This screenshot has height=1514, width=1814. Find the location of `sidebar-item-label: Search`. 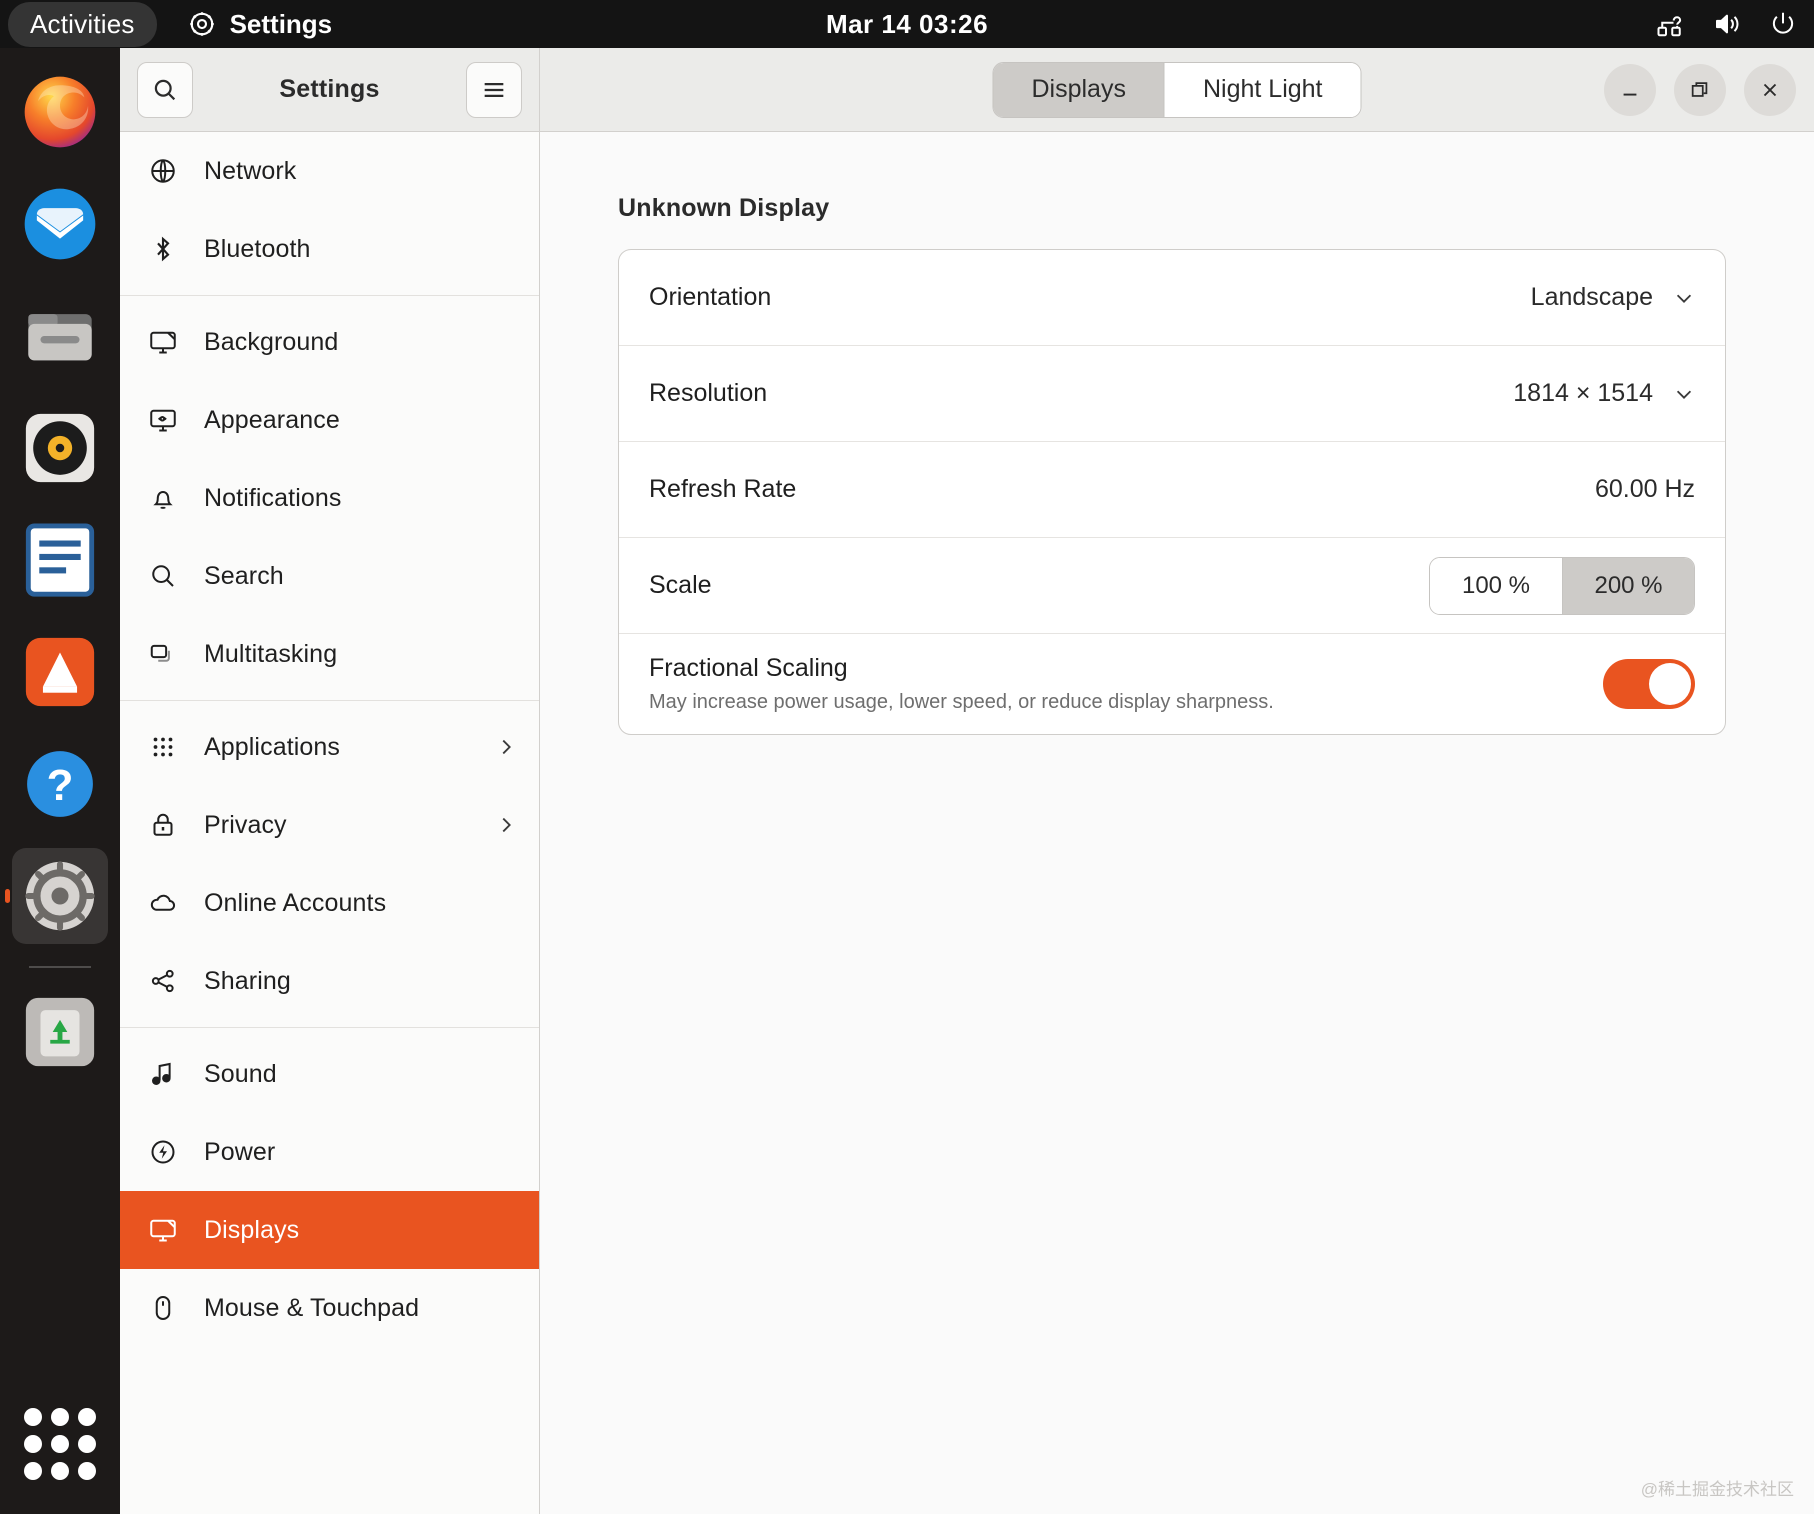

sidebar-item-label: Search is located at coordinates (244, 575).